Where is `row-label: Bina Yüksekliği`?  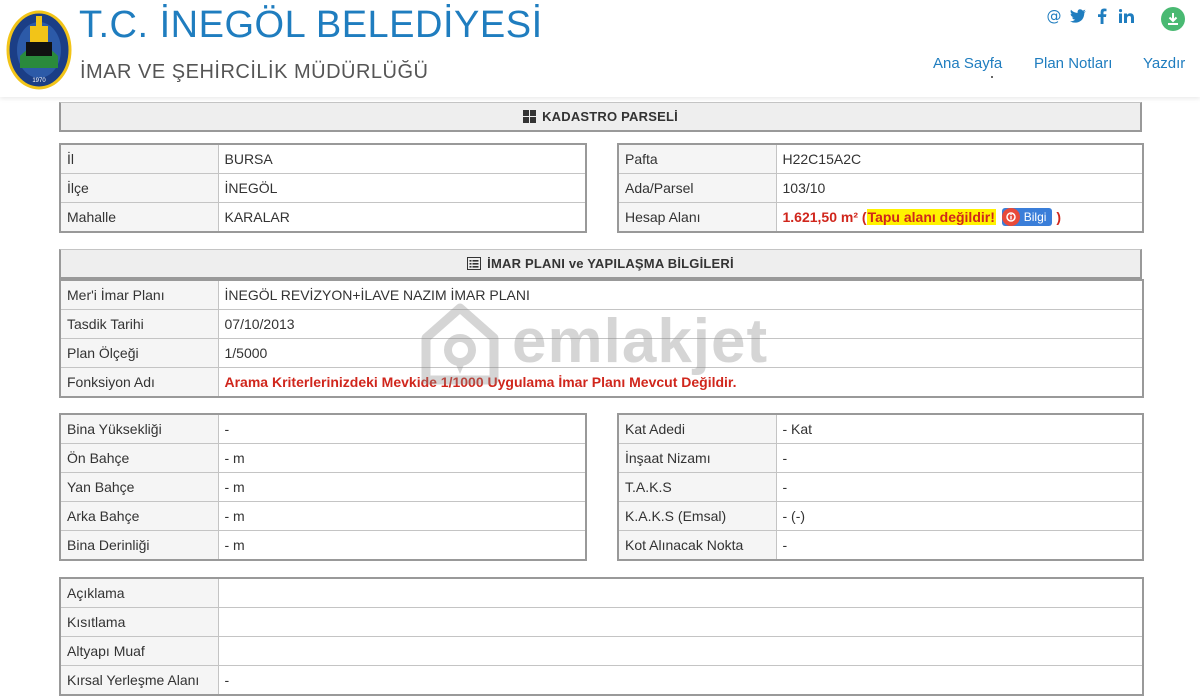 row-label: Bina Yüksekliği is located at coordinates (139, 428).